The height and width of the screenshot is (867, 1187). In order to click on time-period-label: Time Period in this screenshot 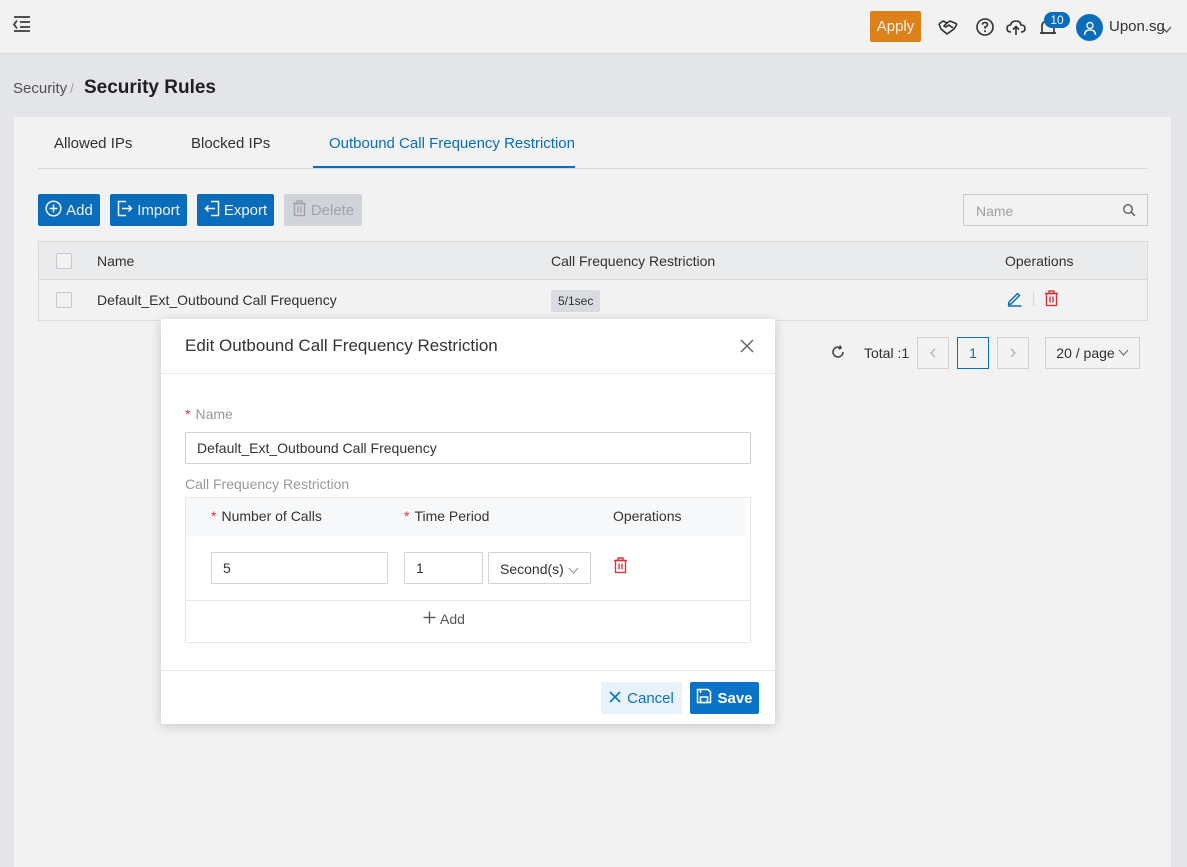, I will do `click(452, 516)`.